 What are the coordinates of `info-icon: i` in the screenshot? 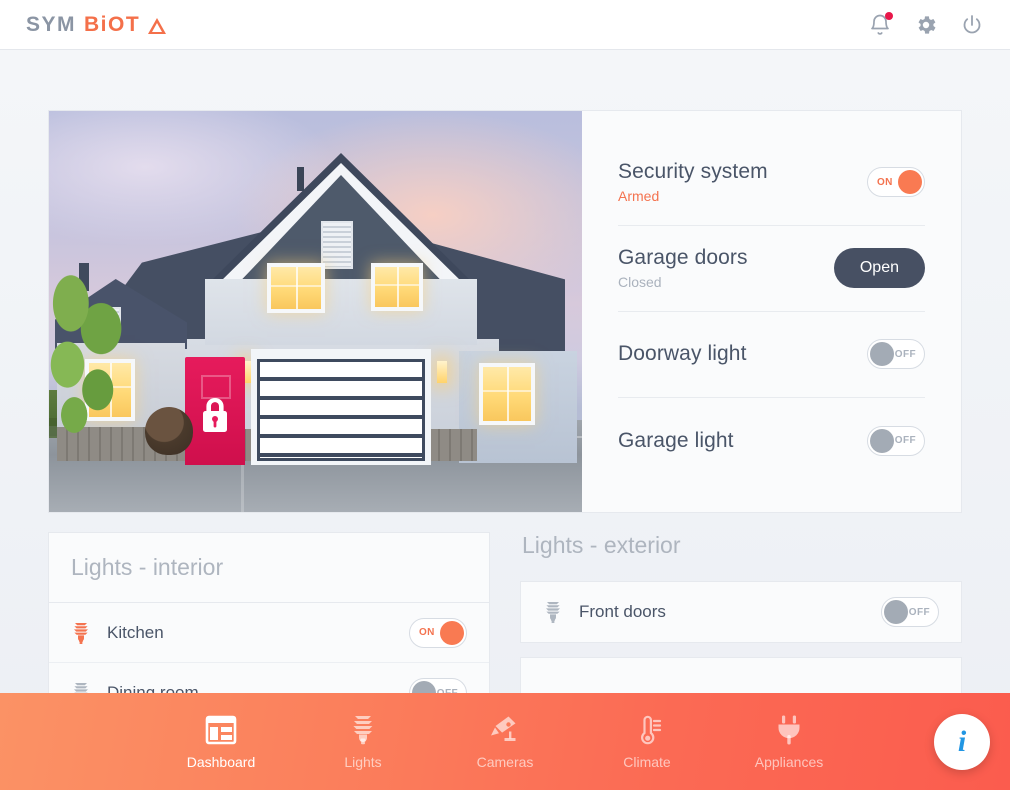 It's located at (962, 741).